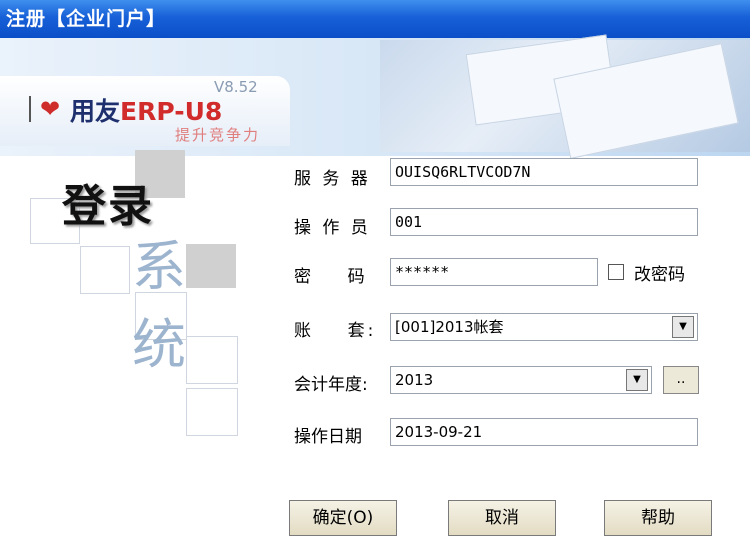 Image resolution: width=750 pixels, height=541 pixels. What do you see at coordinates (86, 19) in the screenshot?
I see `window-title: 注册【企业门户】` at bounding box center [86, 19].